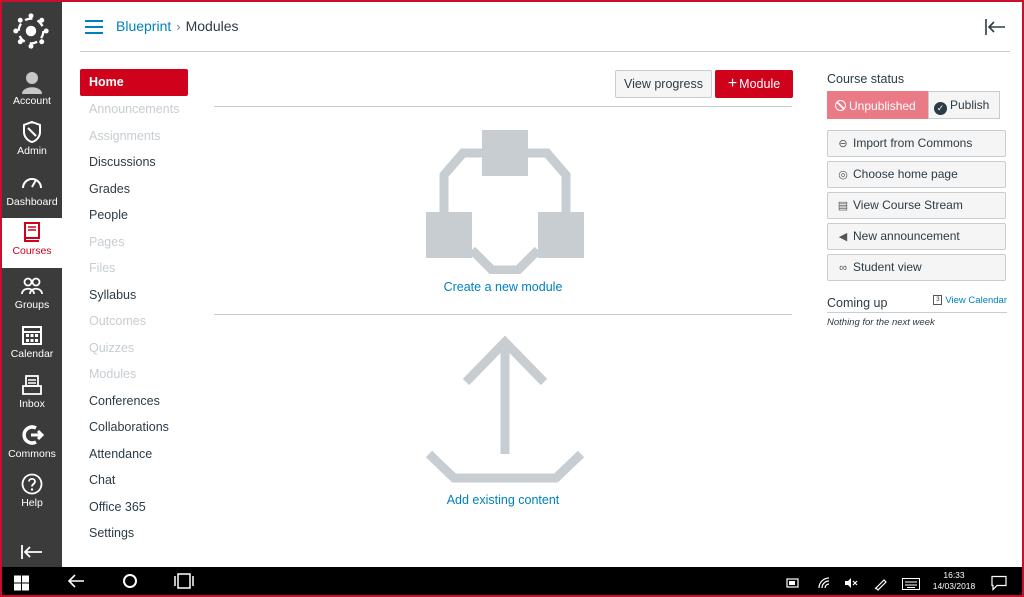  Describe the element at coordinates (905, 174) in the screenshot. I see `choose-home-page-label: Choose home page` at that location.